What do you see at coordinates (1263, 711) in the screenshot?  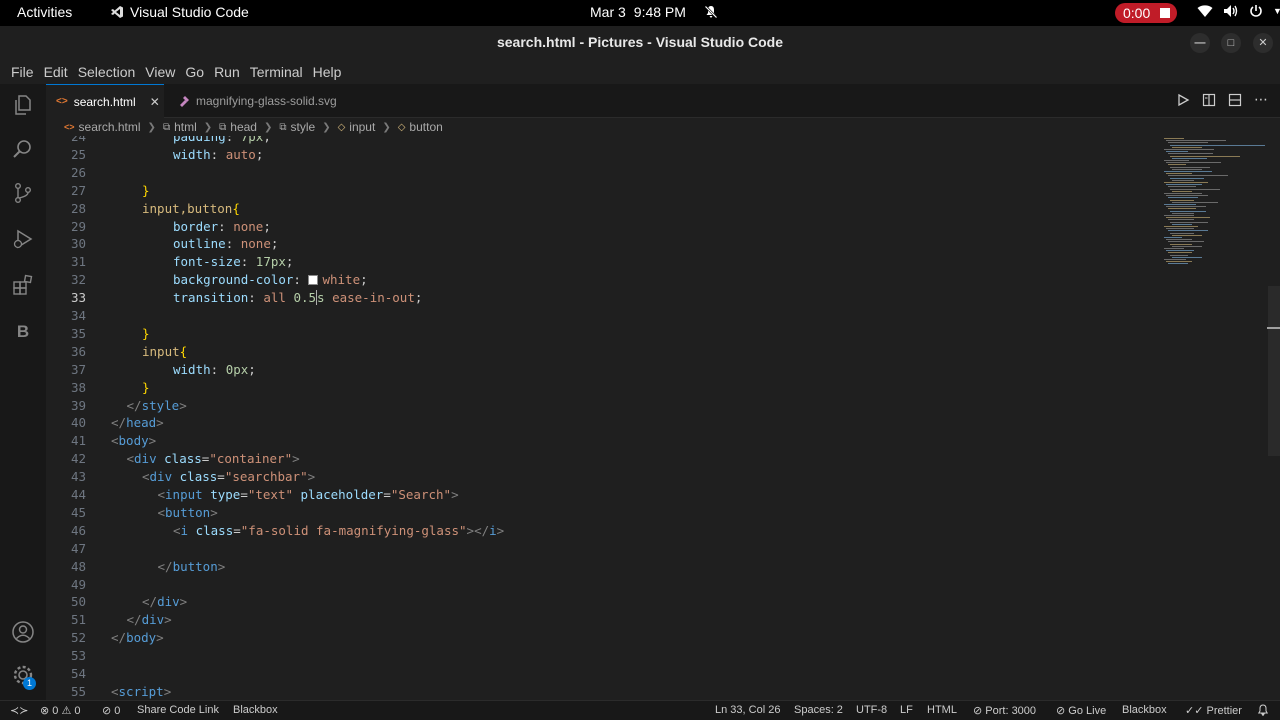 I see `notifications-bell-icon` at bounding box center [1263, 711].